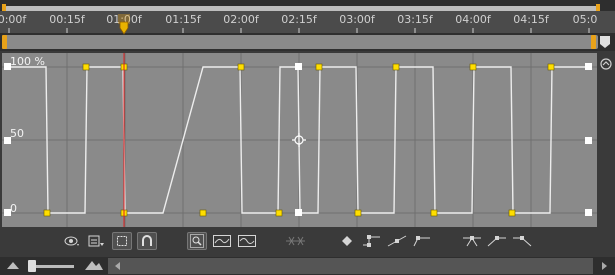 This screenshot has height=275, width=615. I want to click on convert-to-hold-icon, so click(372, 241).